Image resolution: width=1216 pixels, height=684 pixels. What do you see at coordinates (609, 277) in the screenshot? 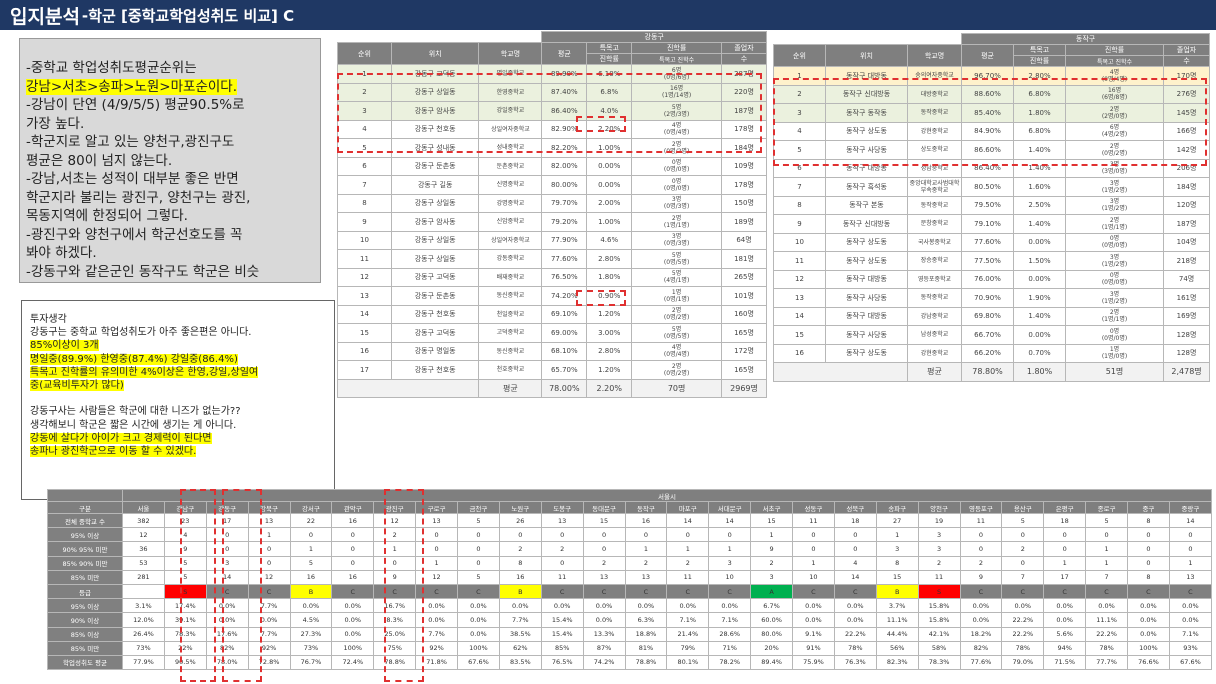
I see `special-rate-cell: 1.80%` at bounding box center [609, 277].